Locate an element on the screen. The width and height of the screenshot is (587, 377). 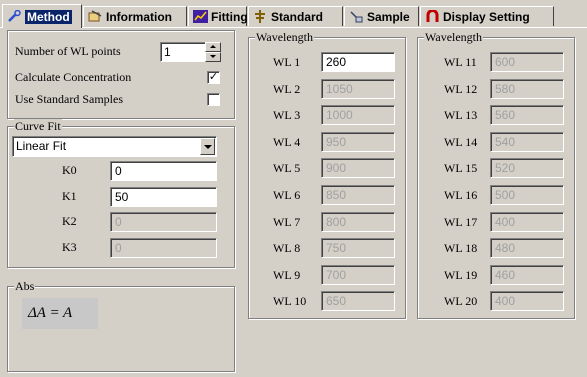
wl-label: WL 8 is located at coordinates (287, 248).